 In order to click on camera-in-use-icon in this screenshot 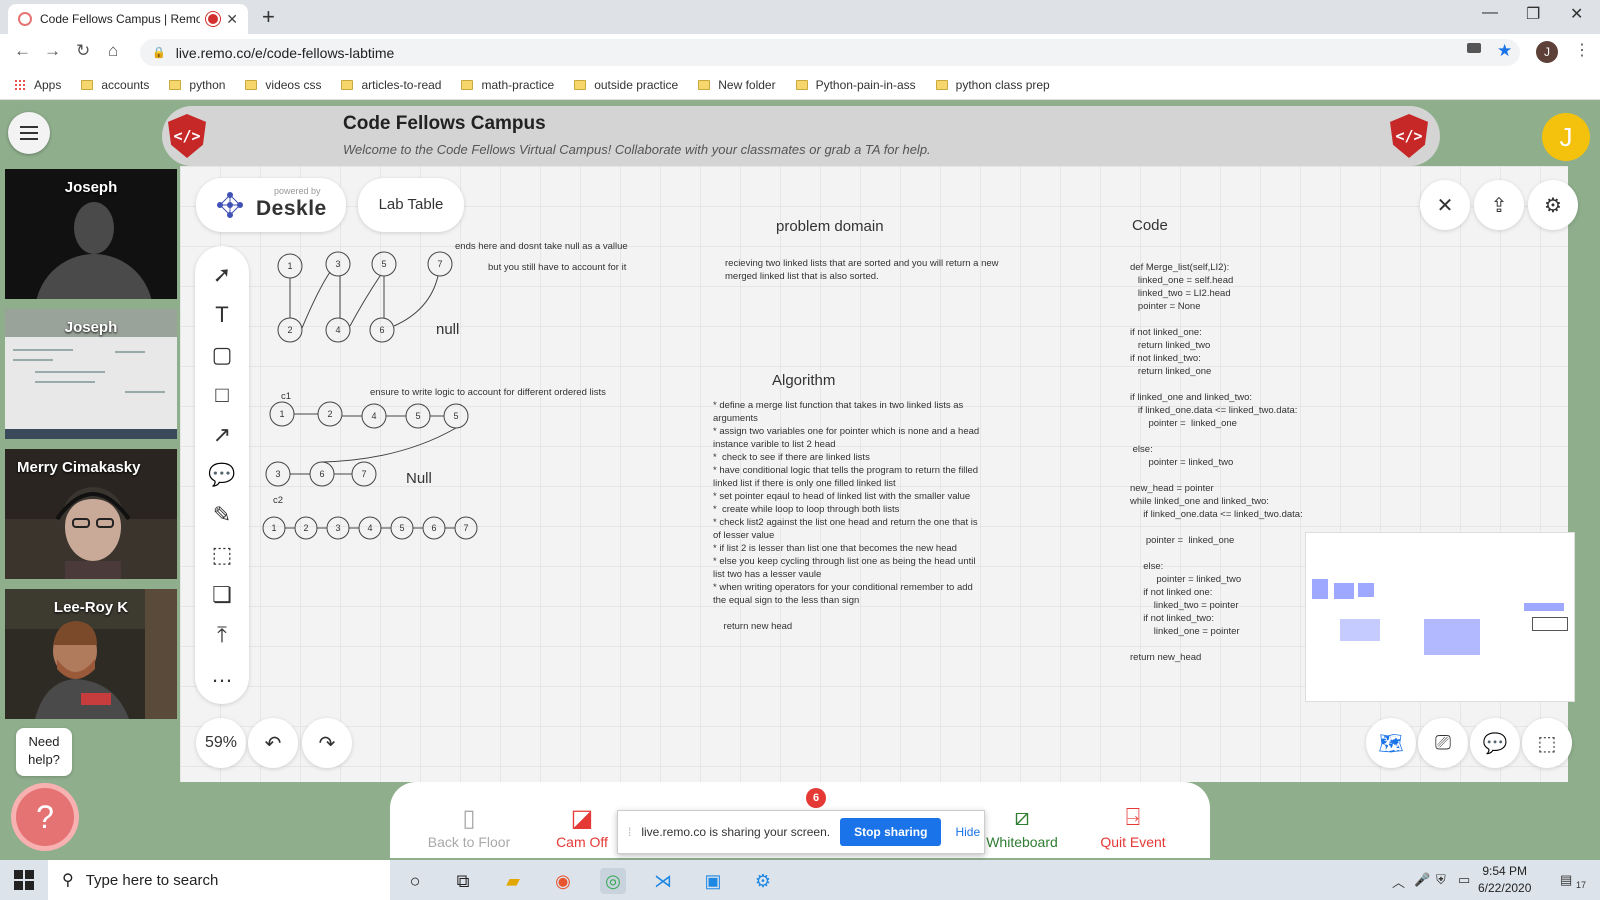, I will do `click(1474, 48)`.